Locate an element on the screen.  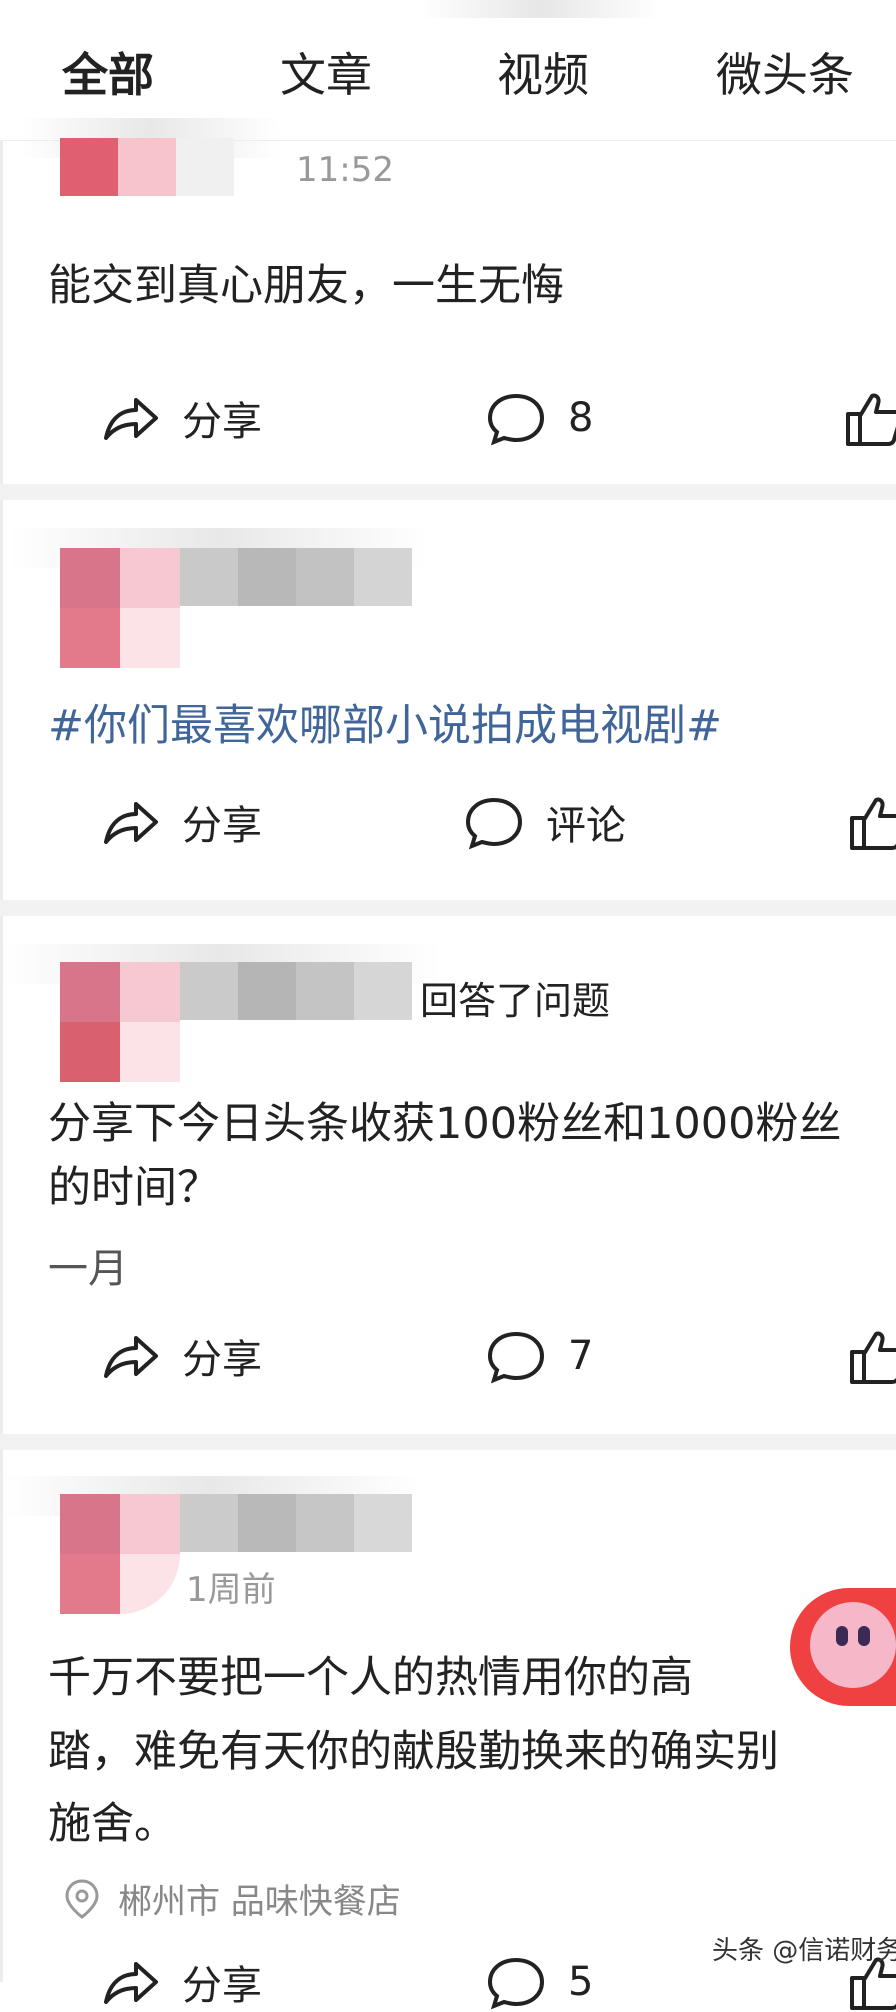
tab-micro-headlines: 微头条 is located at coordinates (785, 75).